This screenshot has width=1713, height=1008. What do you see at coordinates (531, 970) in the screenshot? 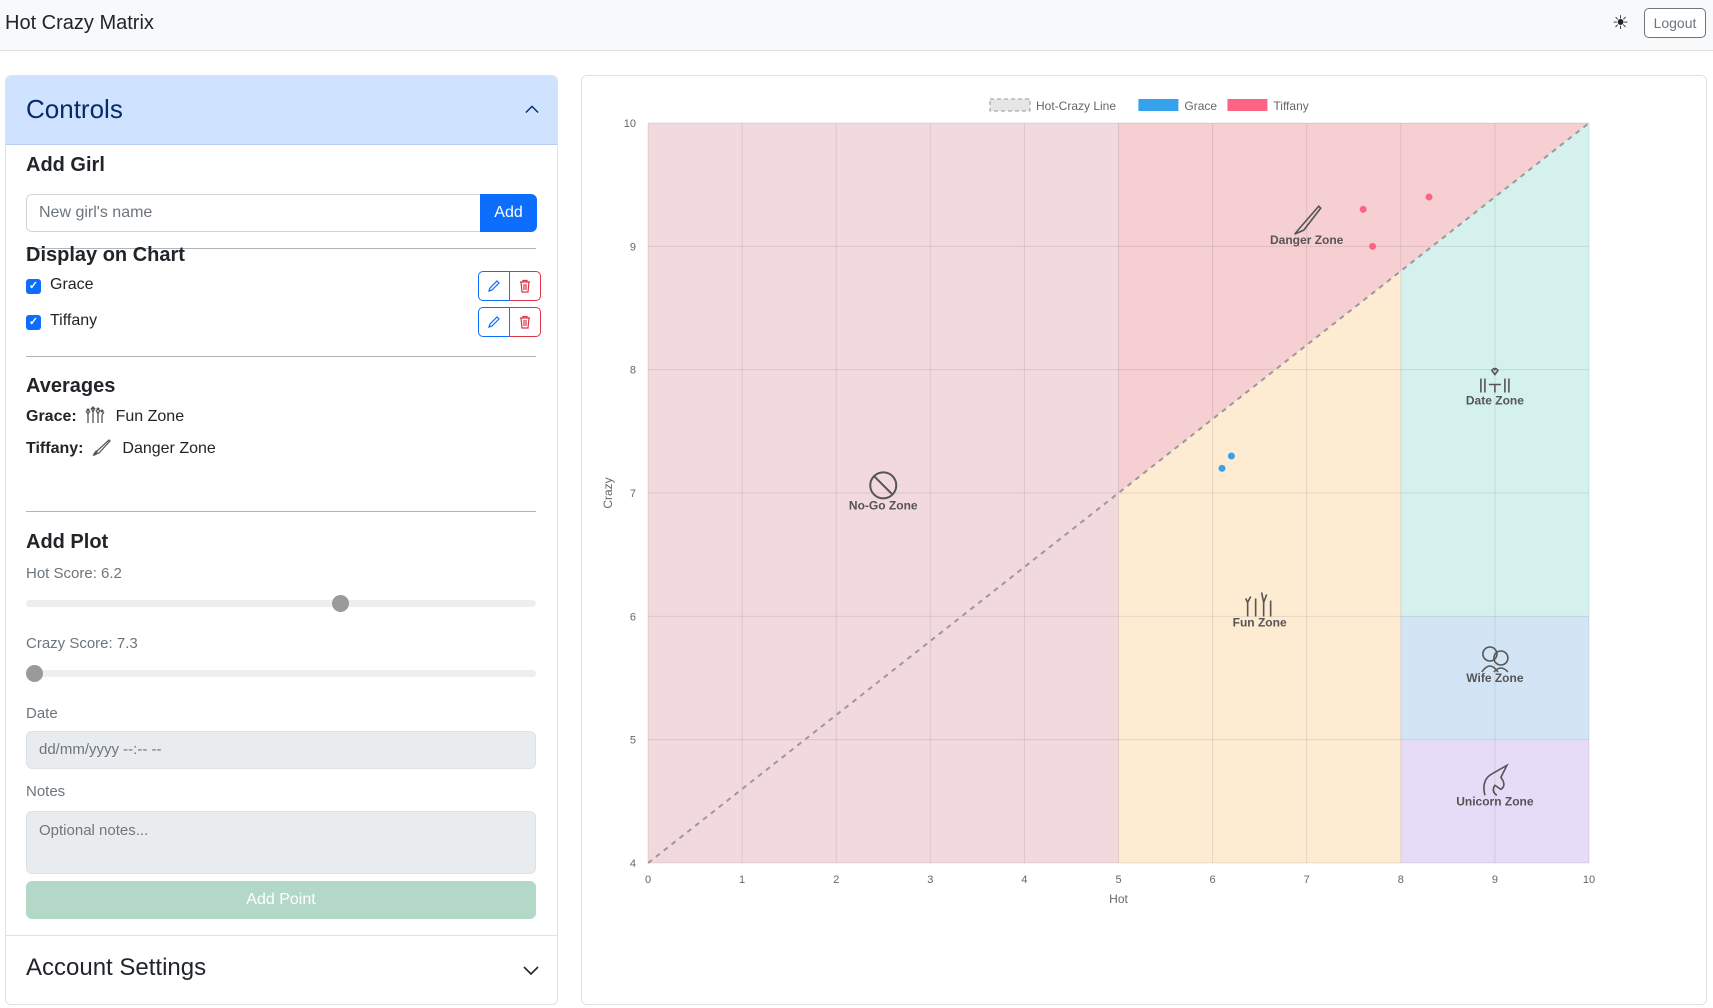
I see `chevron-down-icon` at bounding box center [531, 970].